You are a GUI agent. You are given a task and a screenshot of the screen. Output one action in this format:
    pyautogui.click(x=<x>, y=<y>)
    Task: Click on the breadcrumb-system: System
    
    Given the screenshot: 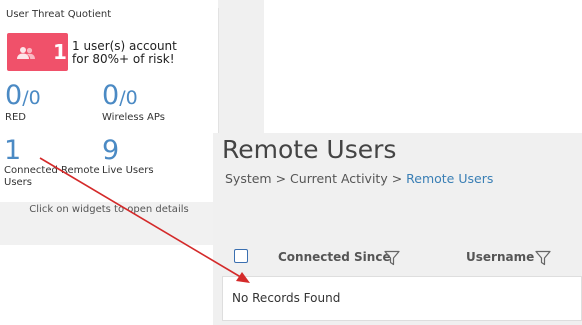 What is the action you would take?
    pyautogui.click(x=248, y=178)
    